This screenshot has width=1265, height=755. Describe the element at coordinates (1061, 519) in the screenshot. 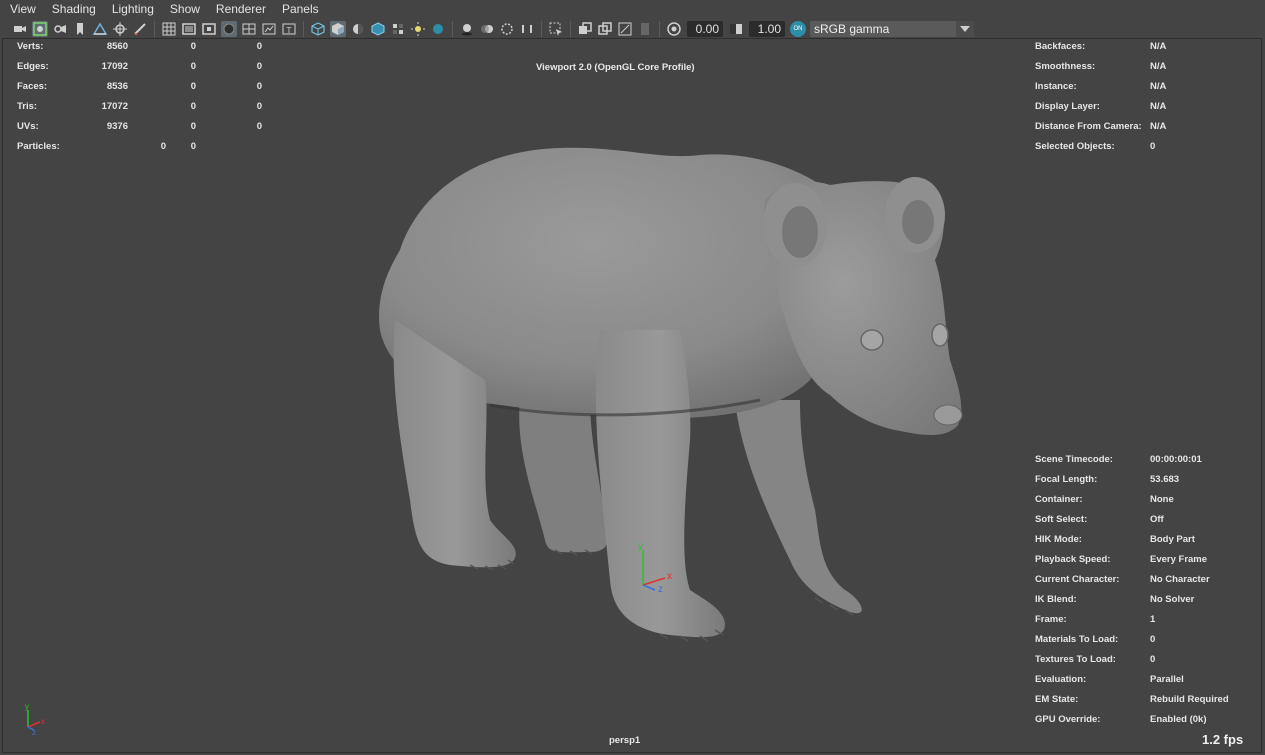

I see `scene-info-label: Soft Select:` at that location.